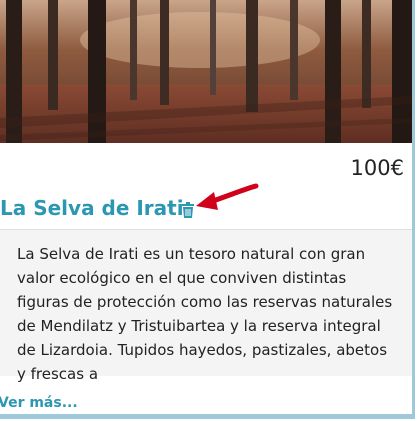  Describe the element at coordinates (92, 208) in the screenshot. I see `card-title: La Selva de Irati` at that location.